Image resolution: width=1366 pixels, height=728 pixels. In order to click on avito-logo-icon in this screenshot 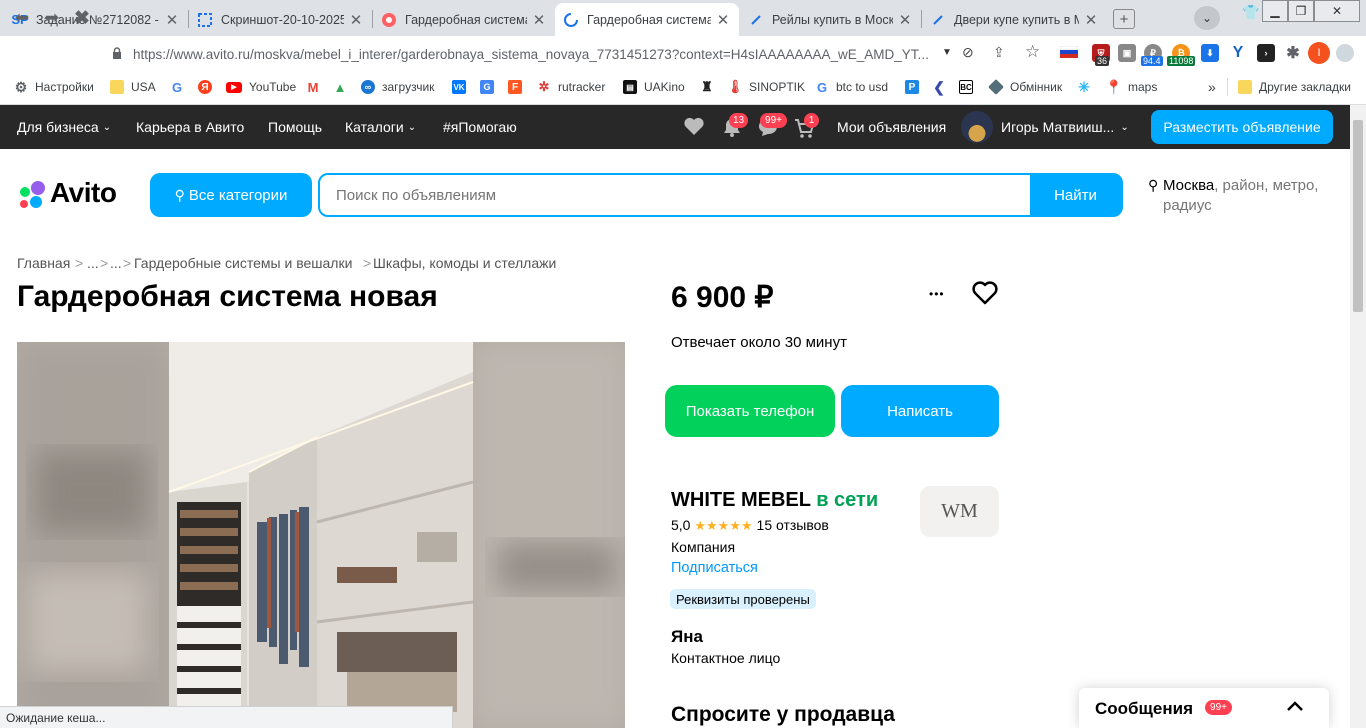, I will do `click(33, 195)`.